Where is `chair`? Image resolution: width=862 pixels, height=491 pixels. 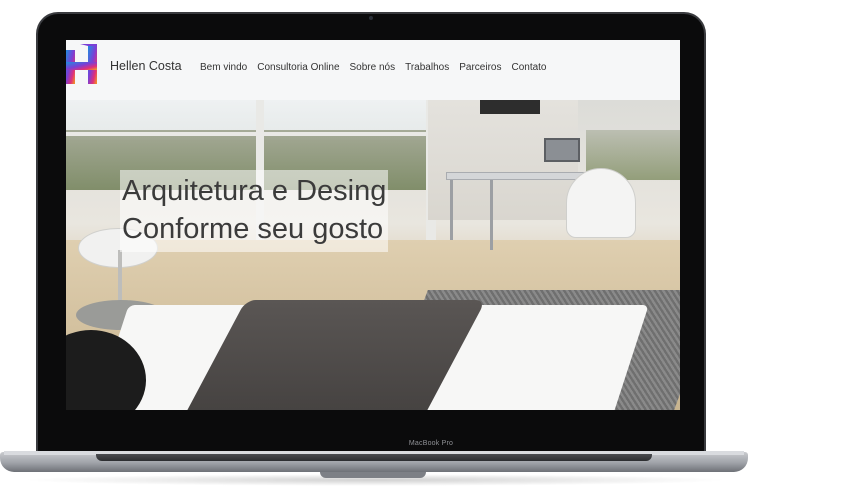
chair is located at coordinates (601, 203).